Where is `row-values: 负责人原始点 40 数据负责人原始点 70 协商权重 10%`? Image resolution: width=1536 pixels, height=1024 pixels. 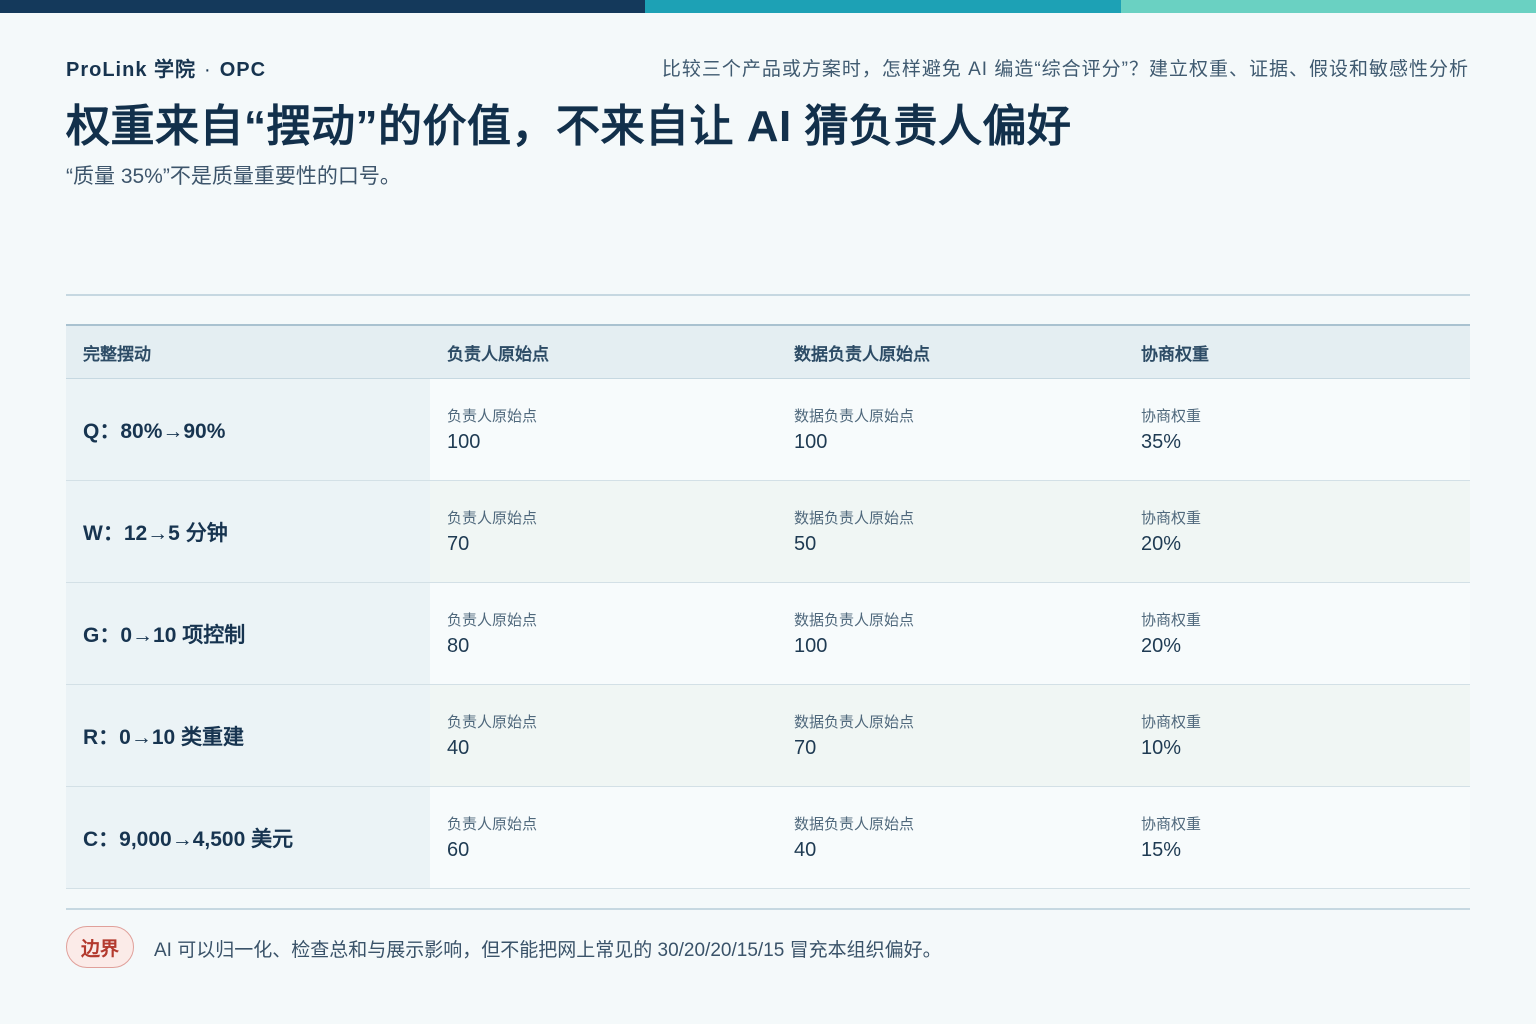
row-values: 负责人原始点 40 数据负责人原始点 70 协商权重 10% is located at coordinates (950, 735).